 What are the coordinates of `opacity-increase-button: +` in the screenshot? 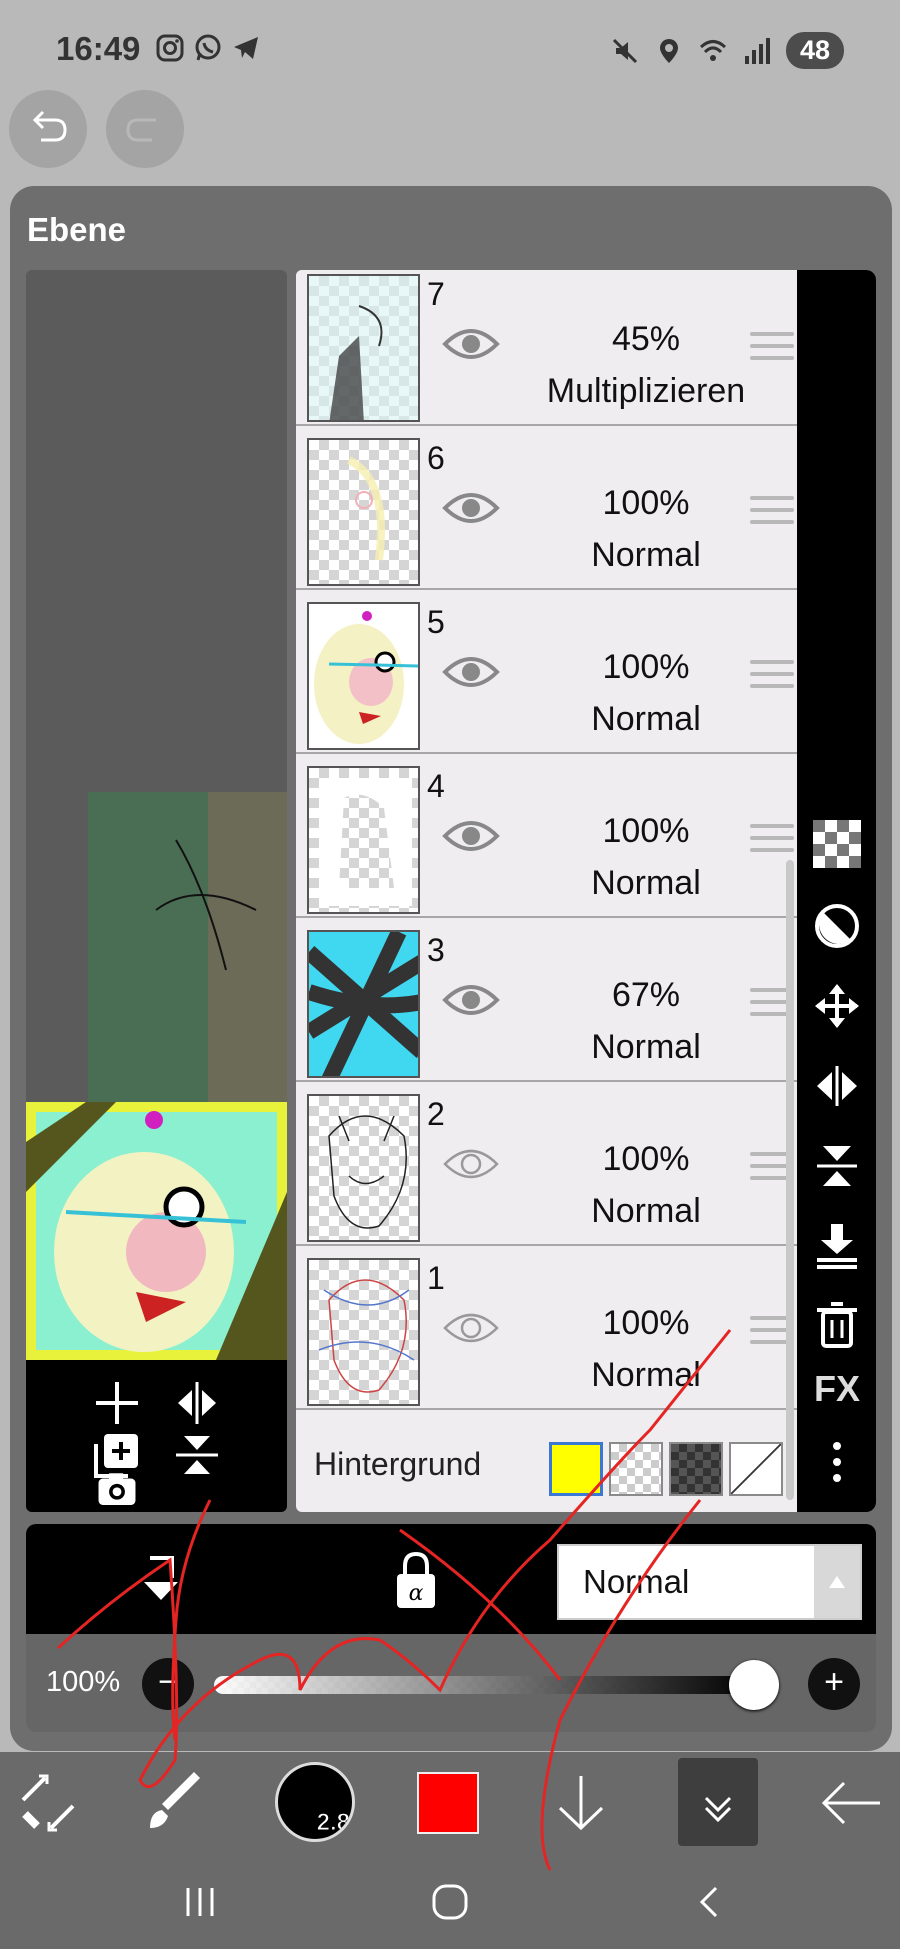 It's located at (834, 1684).